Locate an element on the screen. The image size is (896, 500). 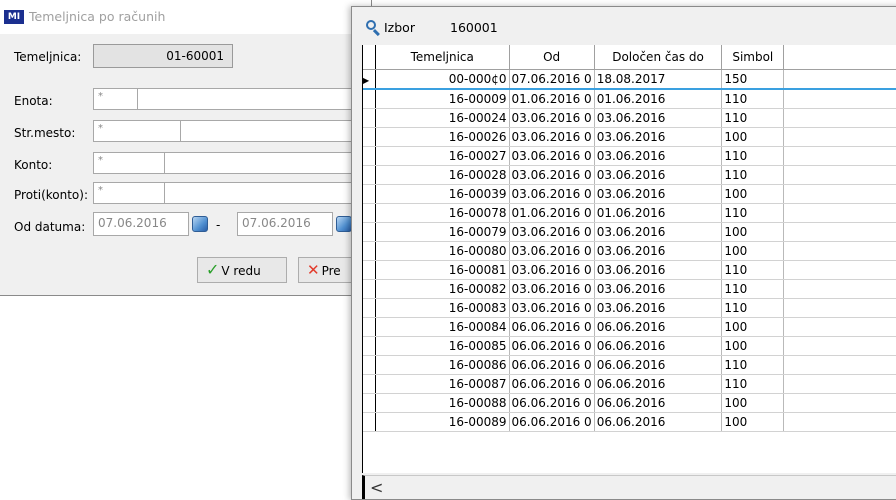
table-row: ▶ 00-000¢0 07.06.2016 0 18.08.2017 150 is located at coordinates (629, 79).